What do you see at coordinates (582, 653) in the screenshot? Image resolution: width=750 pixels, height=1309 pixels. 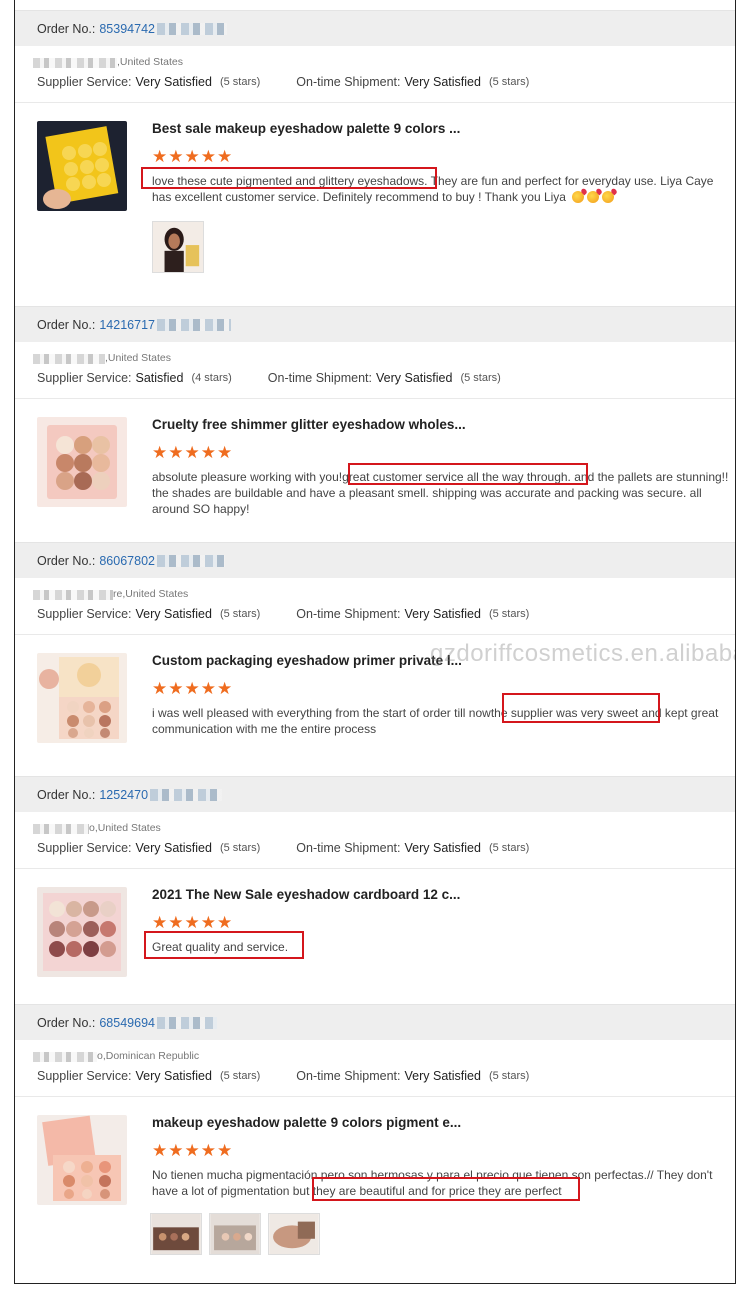 I see `watermark: gzdoriffcosmetics.en.alibaba.com` at bounding box center [582, 653].